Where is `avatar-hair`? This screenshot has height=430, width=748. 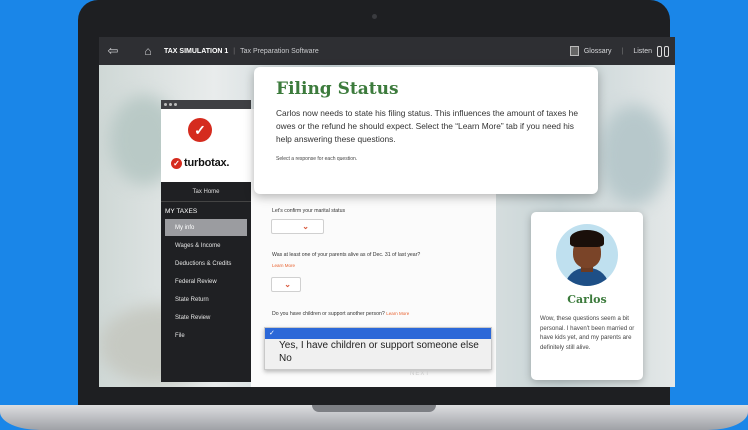
avatar-hair is located at coordinates (587, 238).